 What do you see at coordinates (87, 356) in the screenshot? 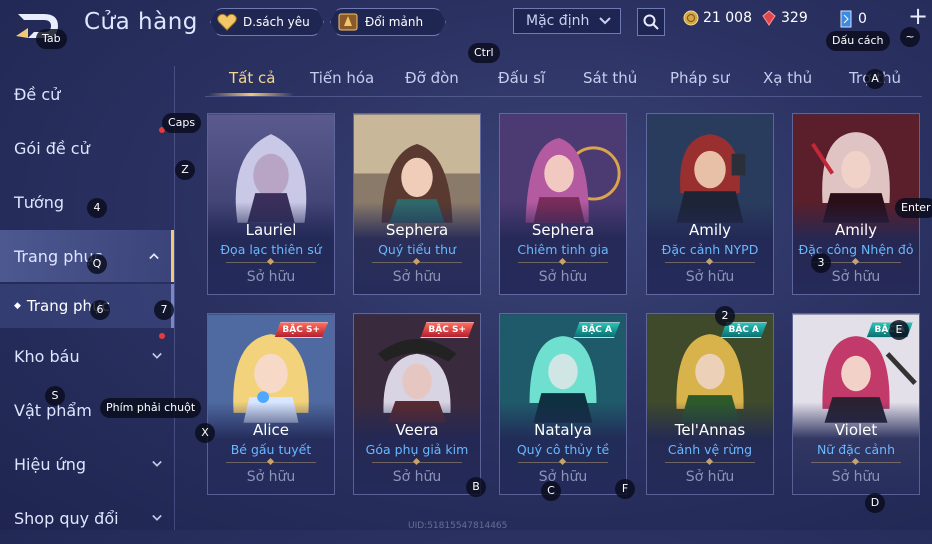
I see `sidebar-item-treasure: Kho báu` at bounding box center [87, 356].